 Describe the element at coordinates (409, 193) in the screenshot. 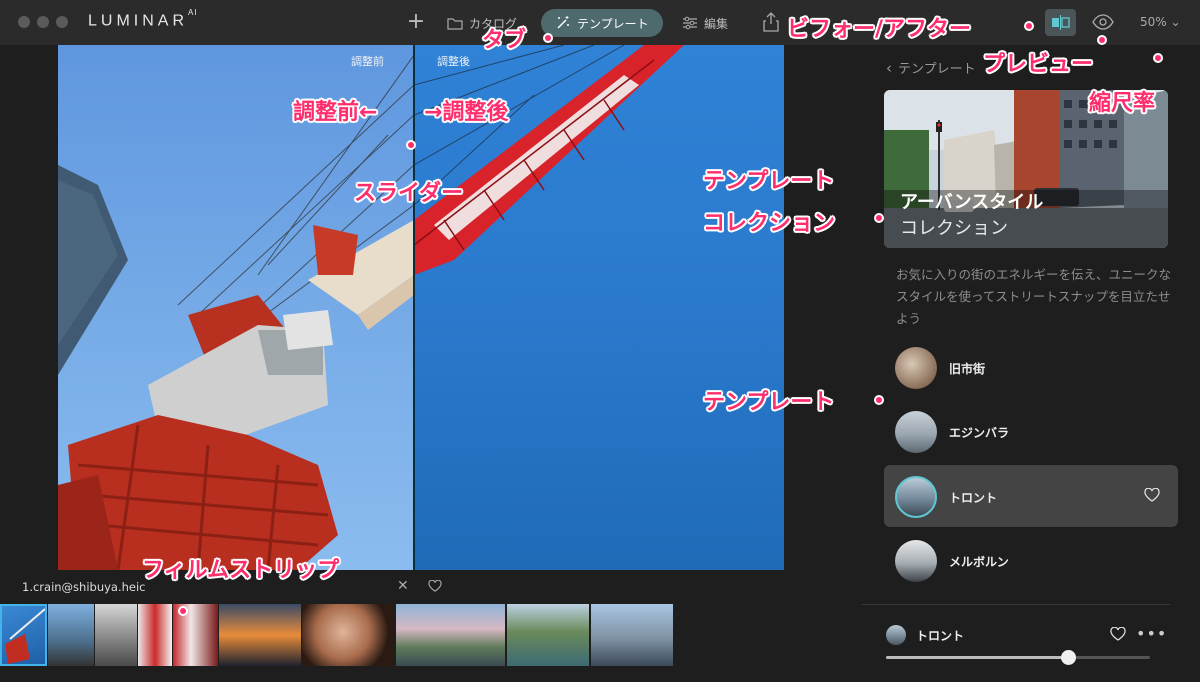

I see `annotation-slider: スライダー` at that location.